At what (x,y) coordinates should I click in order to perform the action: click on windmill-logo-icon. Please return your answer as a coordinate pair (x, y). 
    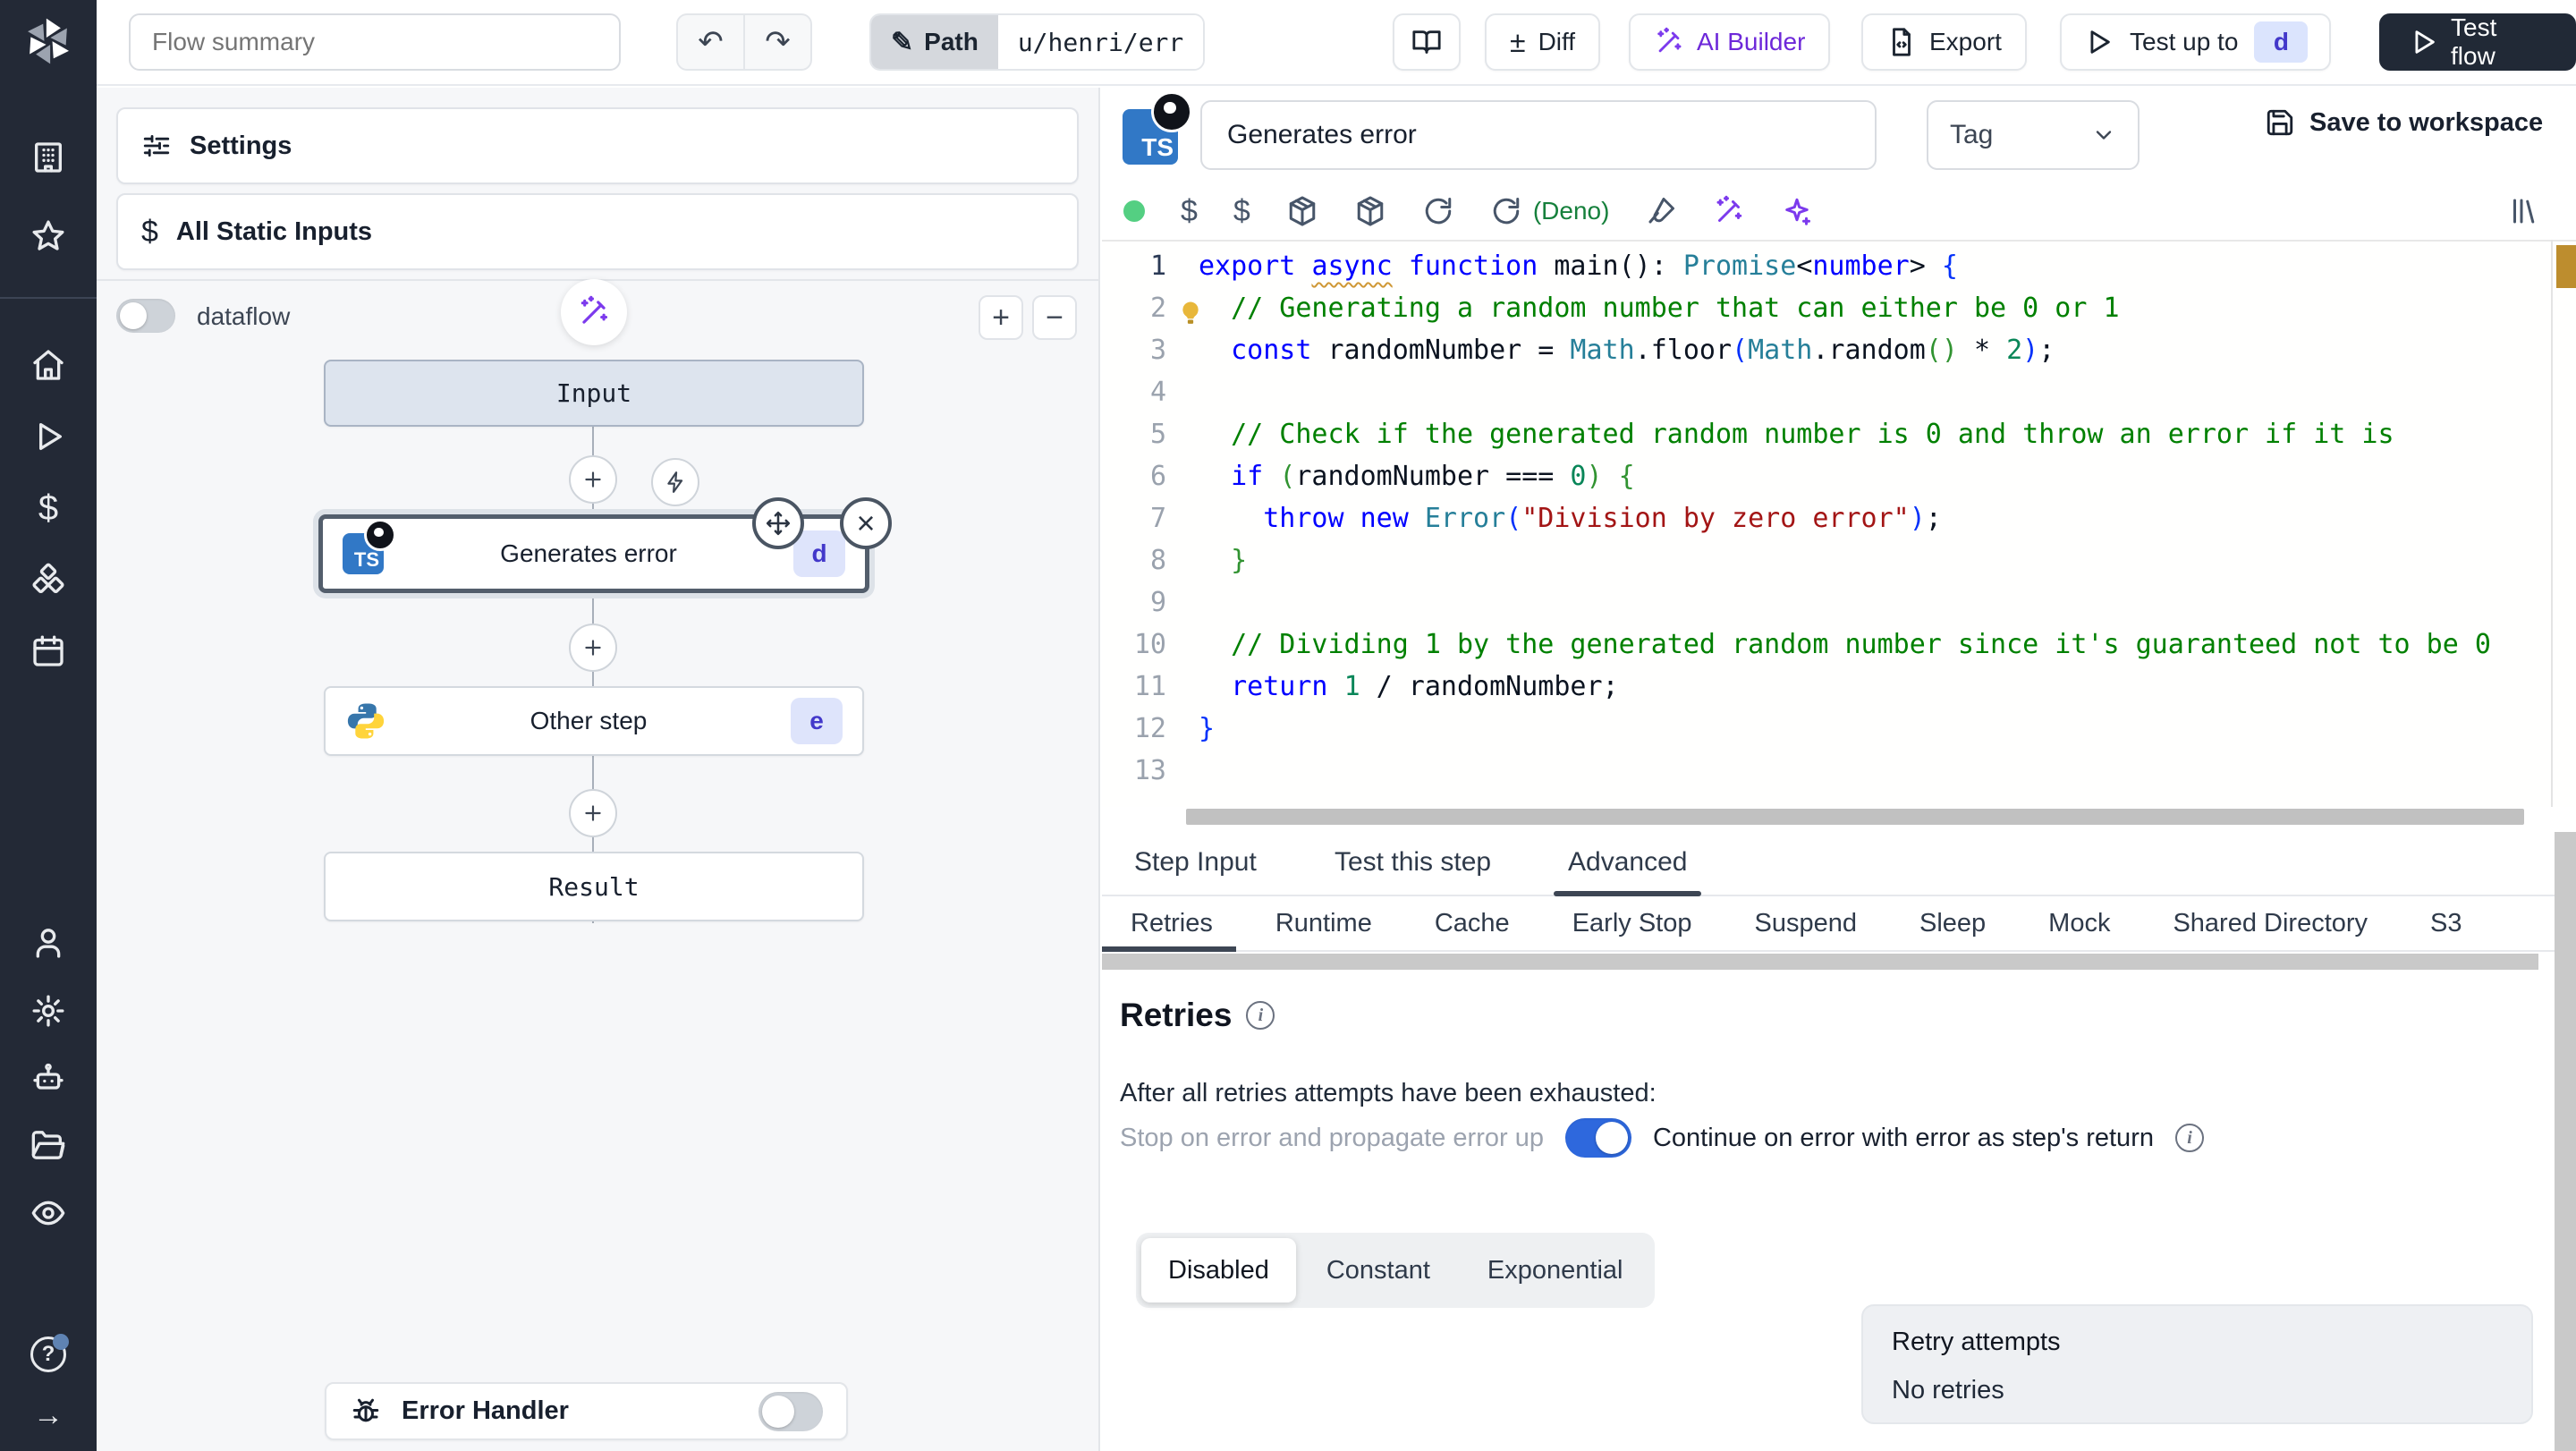
    Looking at the image, I should click on (48, 41).